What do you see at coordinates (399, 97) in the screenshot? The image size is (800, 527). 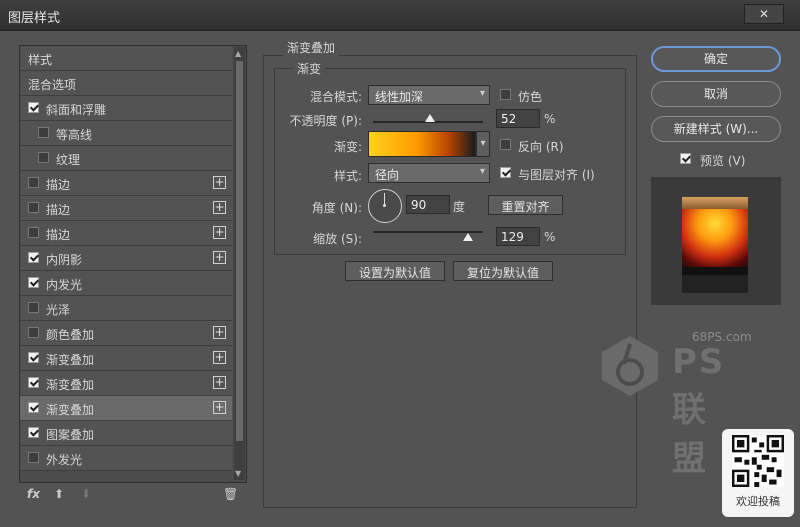 I see `blend-mode-value: 线性加深` at bounding box center [399, 97].